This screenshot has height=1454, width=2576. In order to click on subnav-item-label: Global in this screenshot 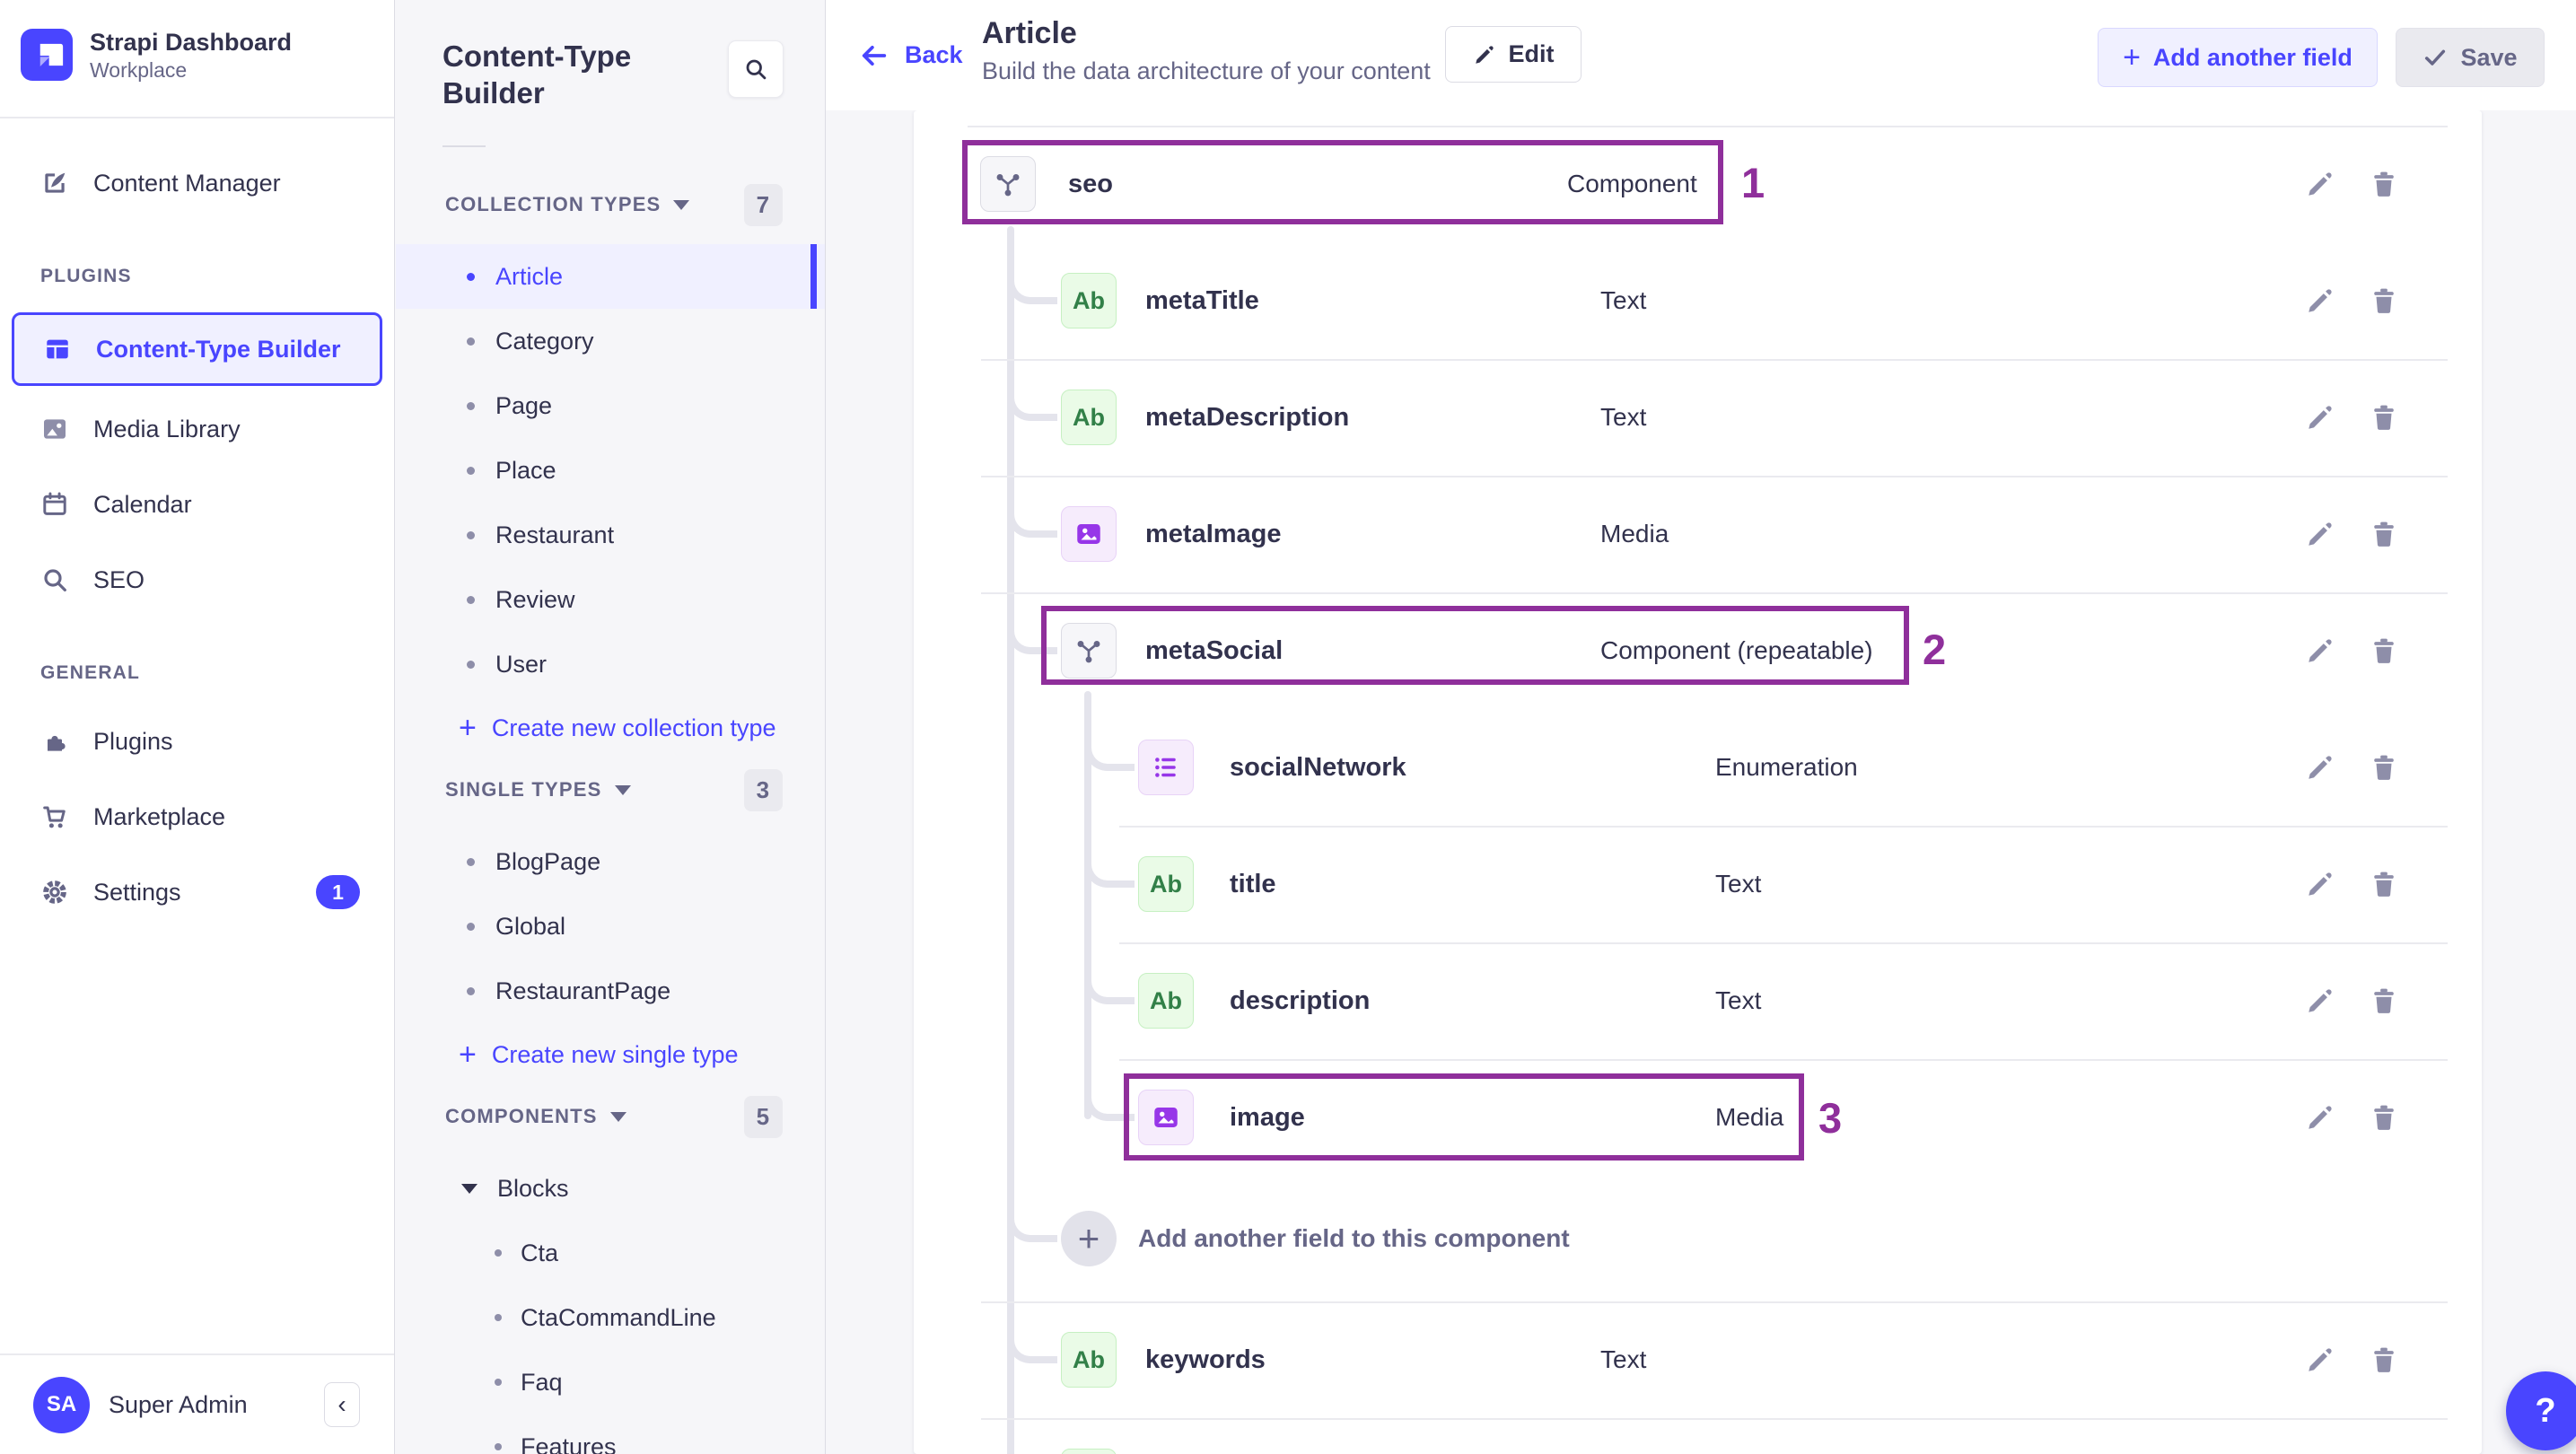, I will do `click(530, 926)`.